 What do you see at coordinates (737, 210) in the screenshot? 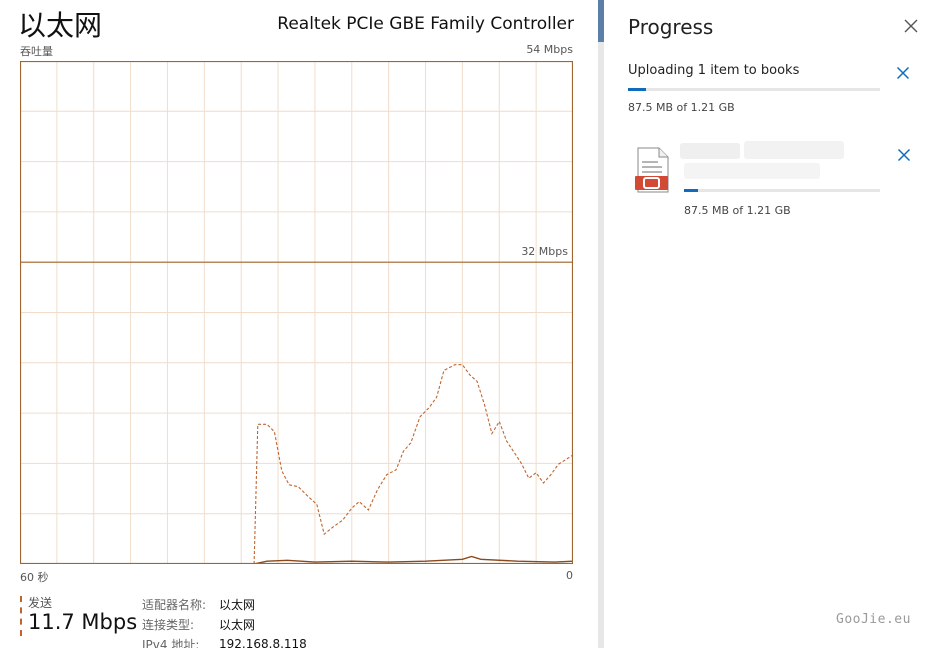
I see `file-size-text: 87.5 MB of 1.21 GB` at bounding box center [737, 210].